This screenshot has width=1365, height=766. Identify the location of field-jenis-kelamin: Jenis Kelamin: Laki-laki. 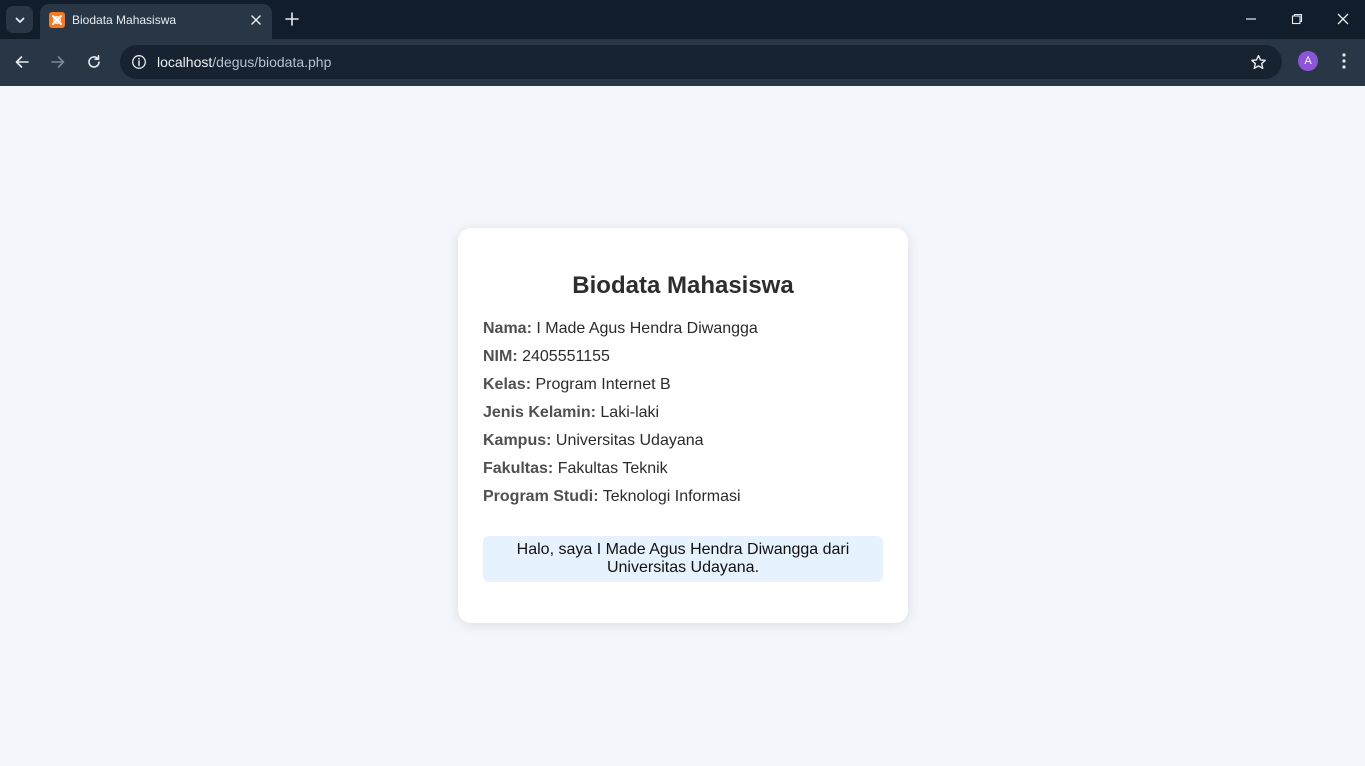
(683, 417).